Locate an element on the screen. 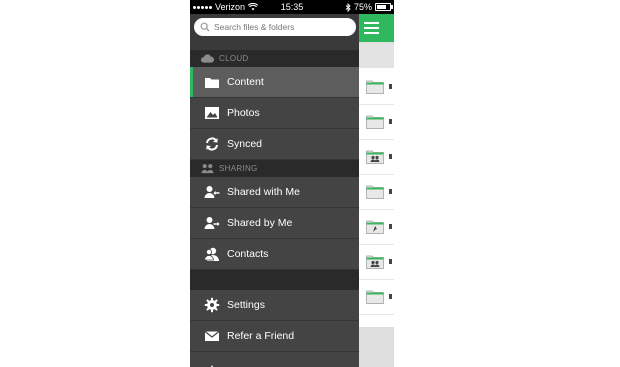  photo-icon is located at coordinates (212, 113).